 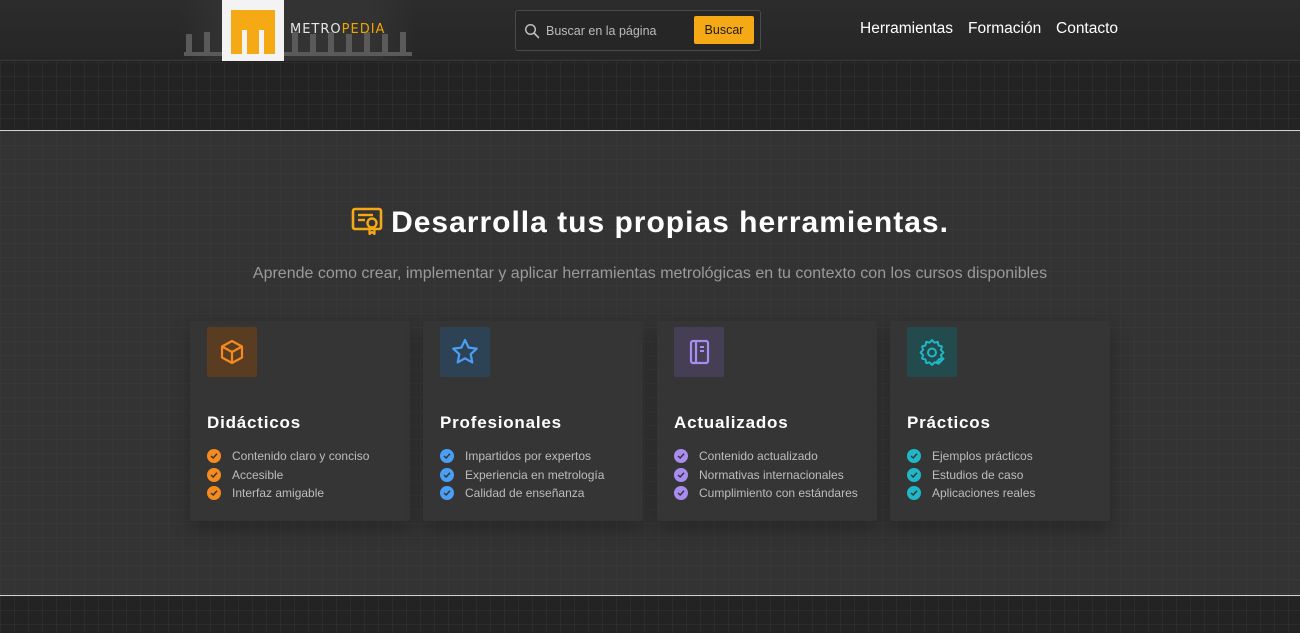 I want to click on search-box: Buscar, so click(x=638, y=30).